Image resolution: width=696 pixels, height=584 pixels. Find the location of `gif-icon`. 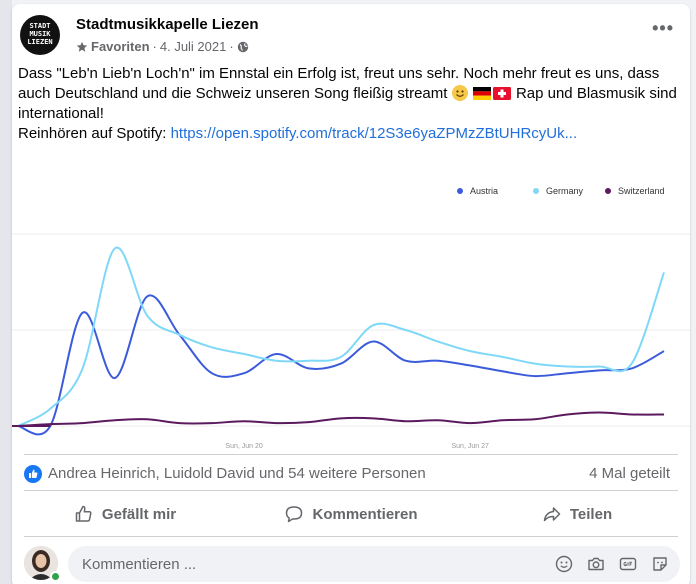

gif-icon is located at coordinates (628, 564).